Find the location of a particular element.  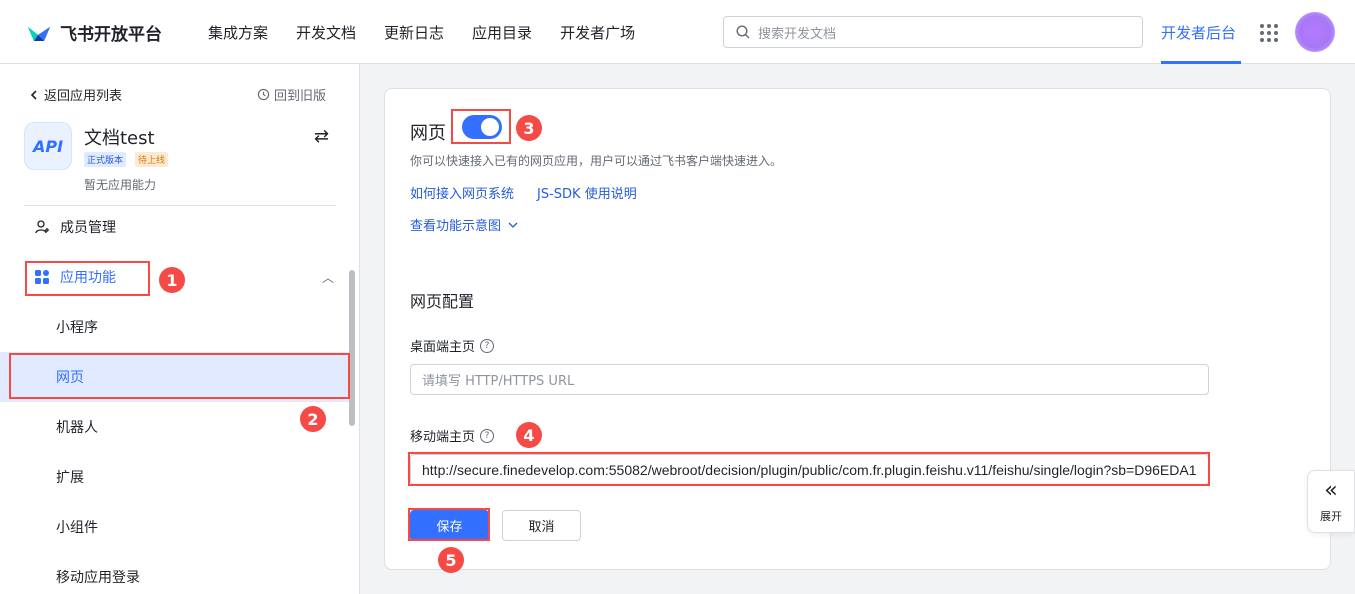

sidebar-item-label: 移动应用登录 is located at coordinates (98, 578).